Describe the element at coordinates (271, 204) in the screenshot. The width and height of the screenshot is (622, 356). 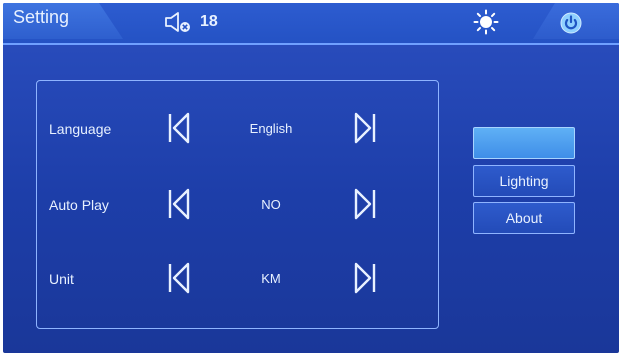
I see `auto-play-value: NO` at that location.